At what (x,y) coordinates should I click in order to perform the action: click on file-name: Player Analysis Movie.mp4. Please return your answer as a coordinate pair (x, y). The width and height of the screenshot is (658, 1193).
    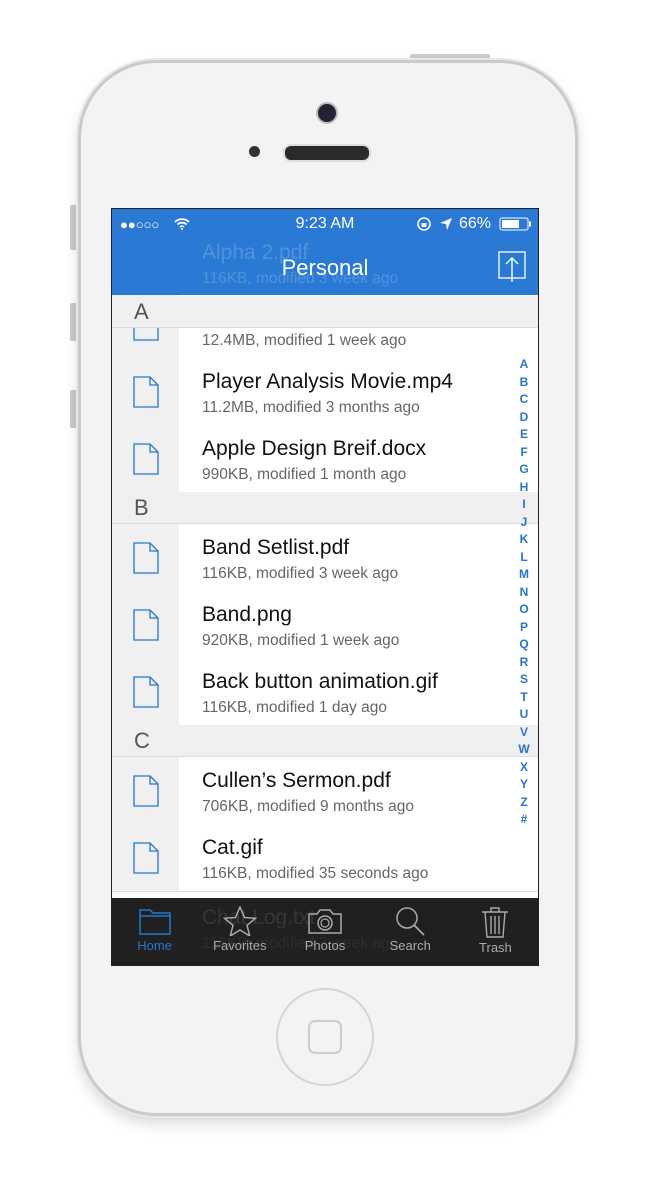
    Looking at the image, I should click on (327, 381).